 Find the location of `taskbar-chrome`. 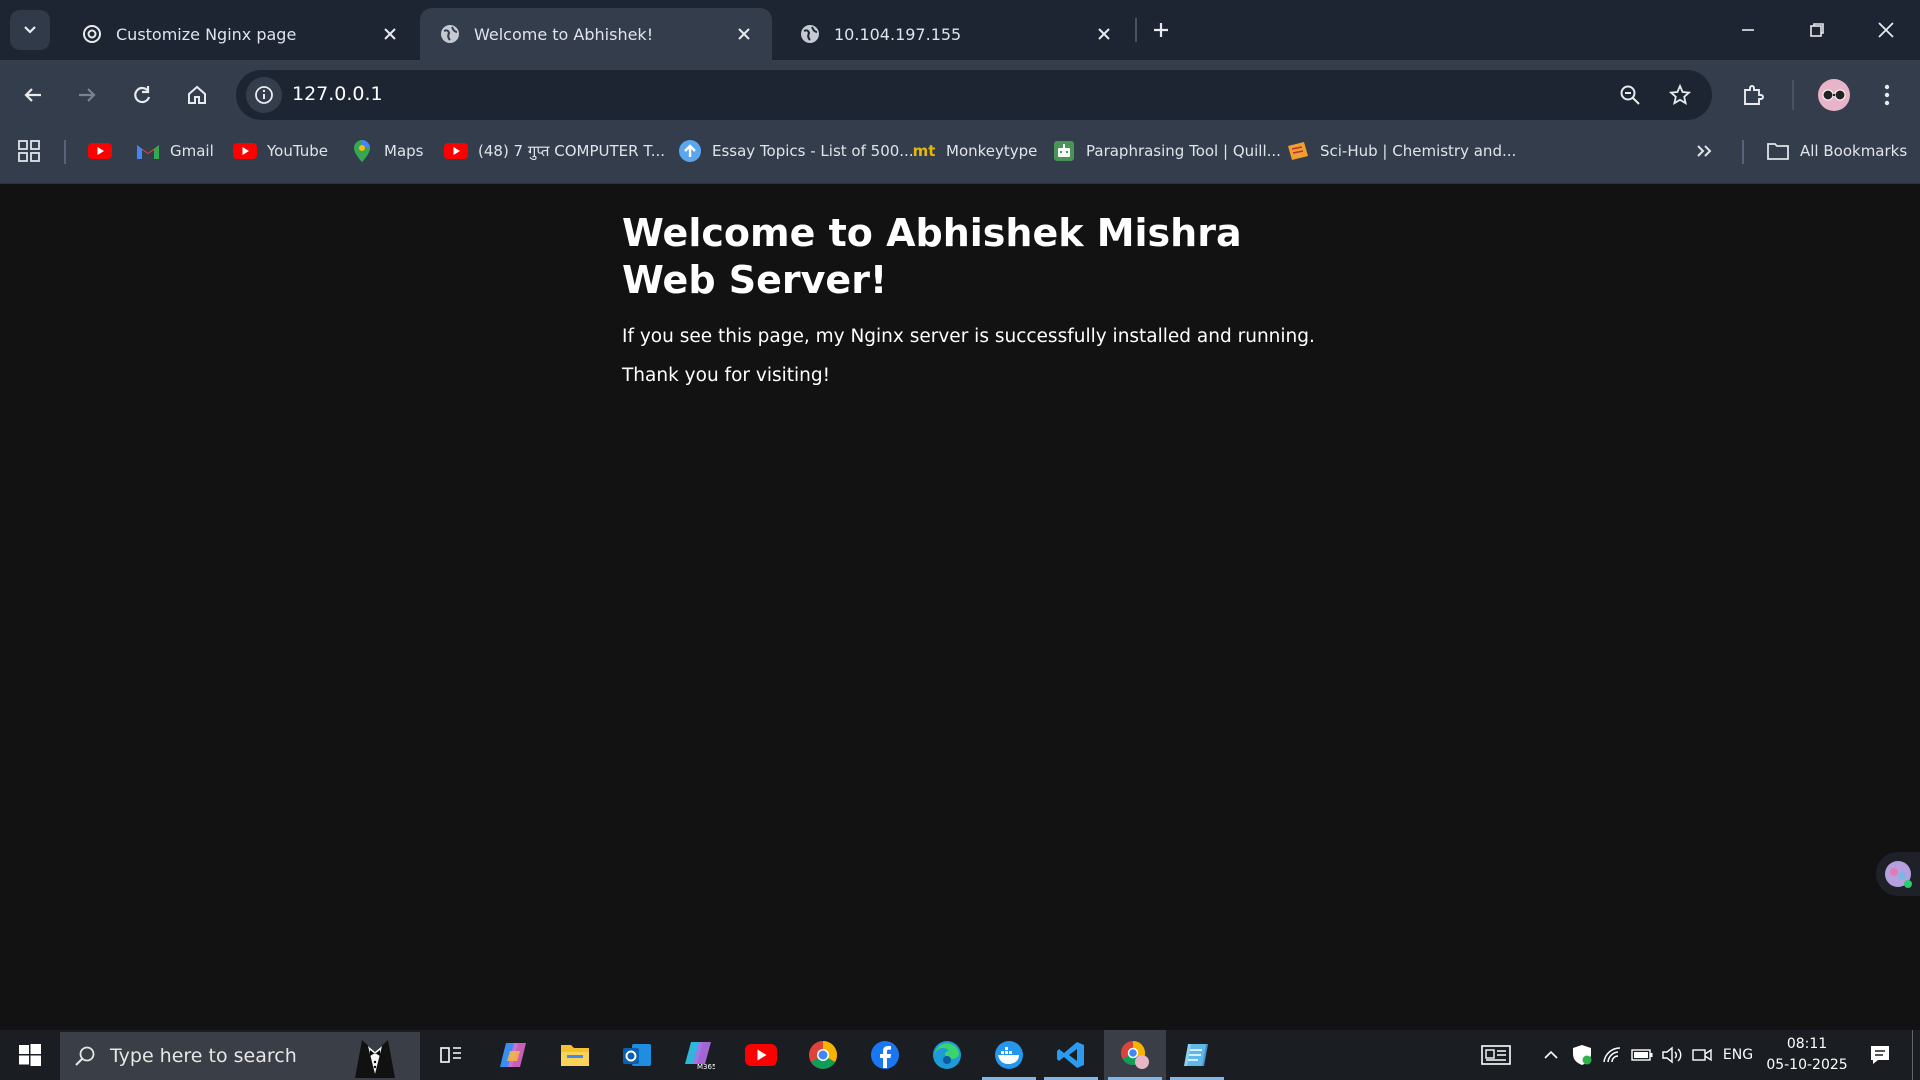

taskbar-chrome is located at coordinates (823, 1055).